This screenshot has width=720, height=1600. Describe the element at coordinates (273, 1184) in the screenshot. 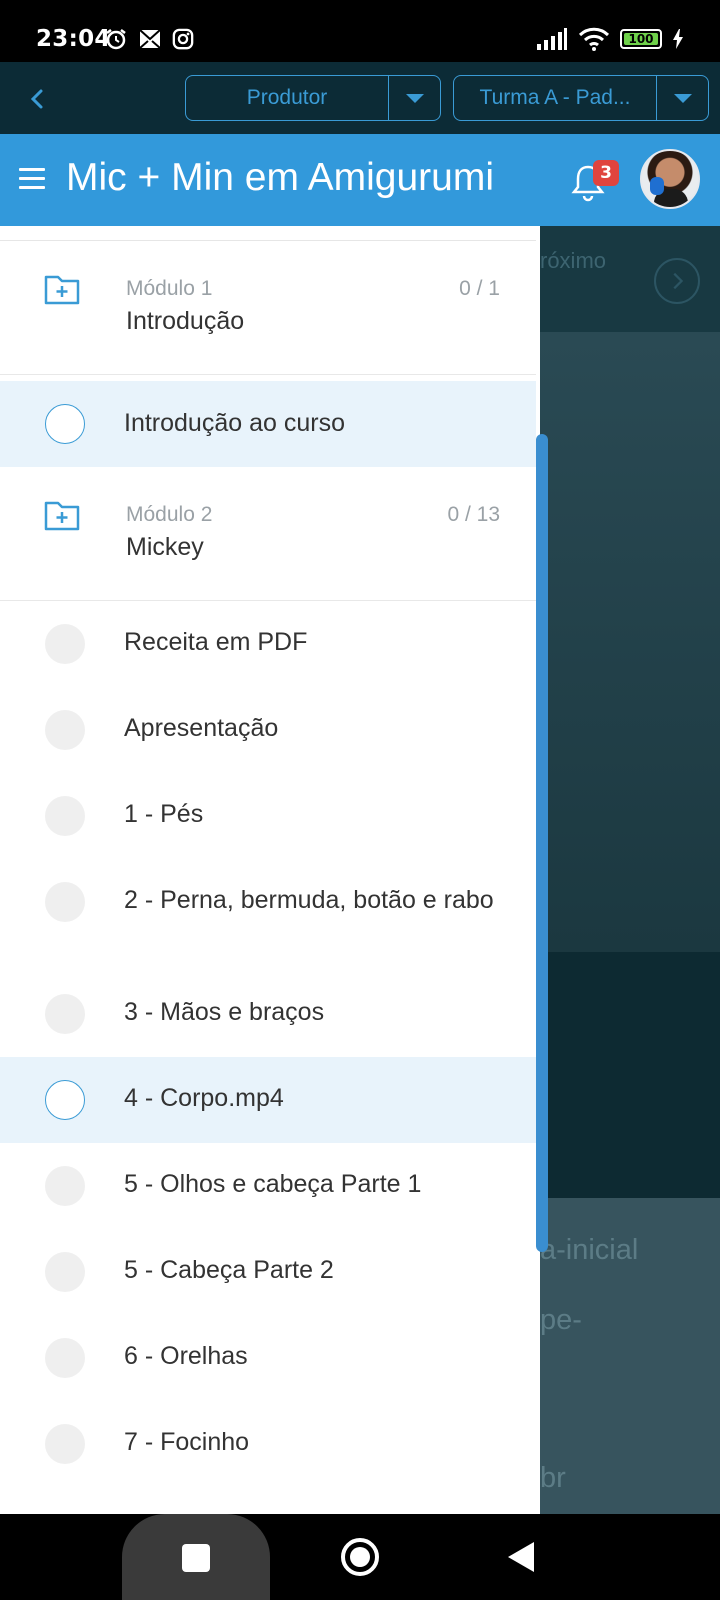

I see `lesson-label: 5 - Olhos e cabeça Parte 1` at that location.